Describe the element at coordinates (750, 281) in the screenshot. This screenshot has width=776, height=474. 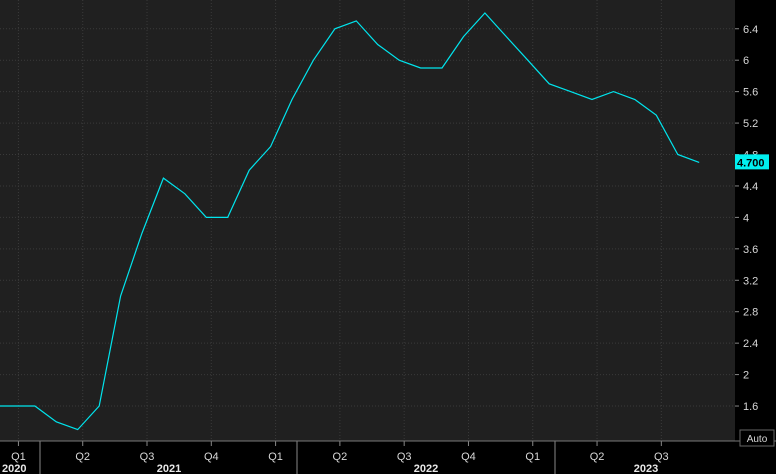
I see `y-tick-label: 3.2` at that location.